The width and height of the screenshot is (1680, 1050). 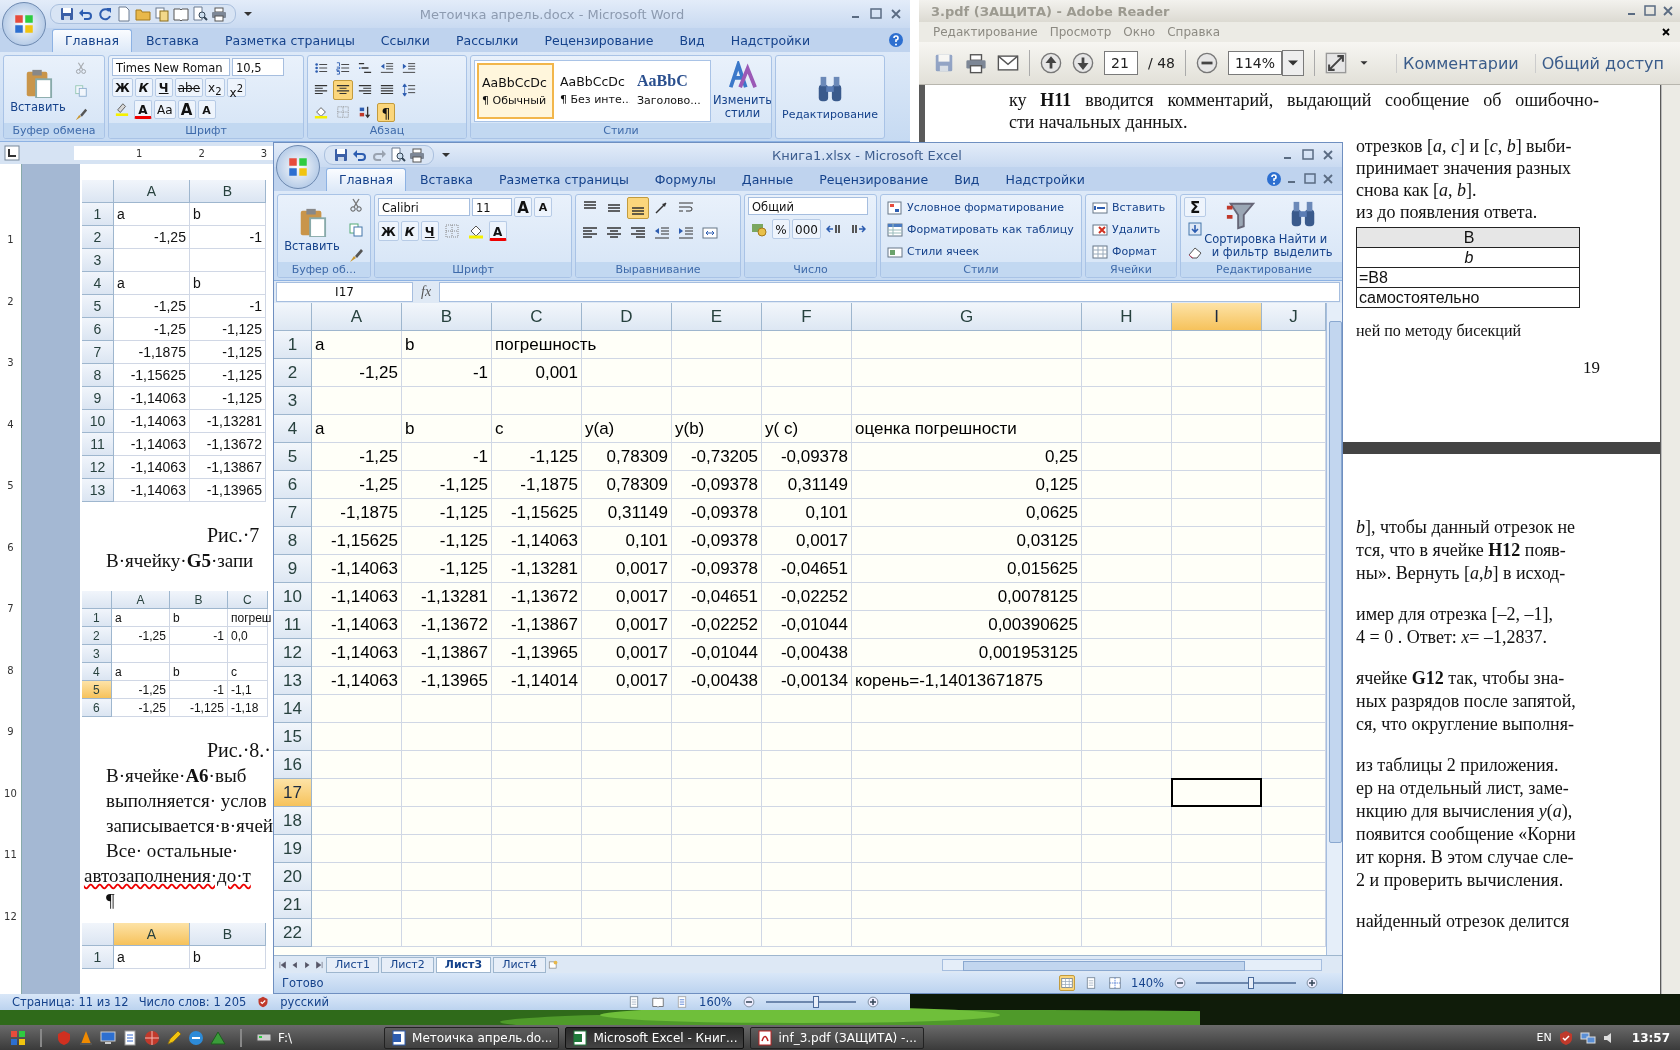 I want to click on page-indicator: Страница: 11 из 12, so click(x=70, y=1002).